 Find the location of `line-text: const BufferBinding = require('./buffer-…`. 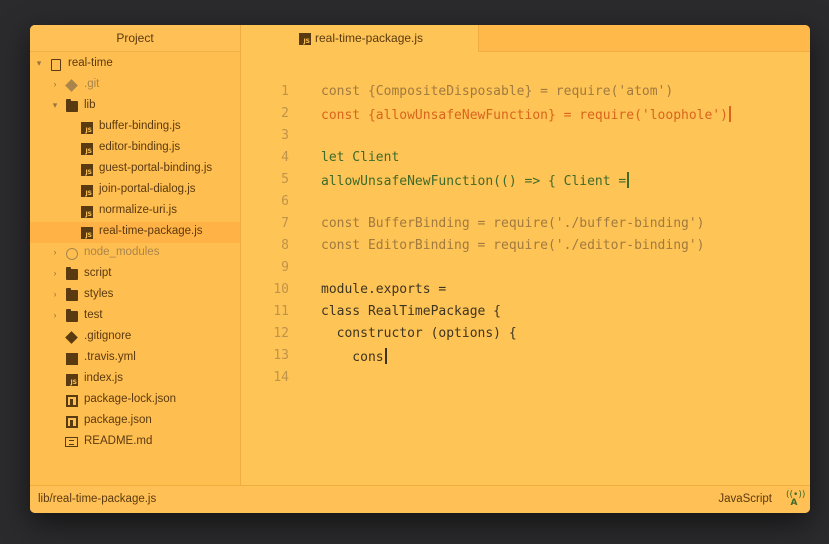

line-text: const BufferBinding = require('./buffer-… is located at coordinates (513, 223).